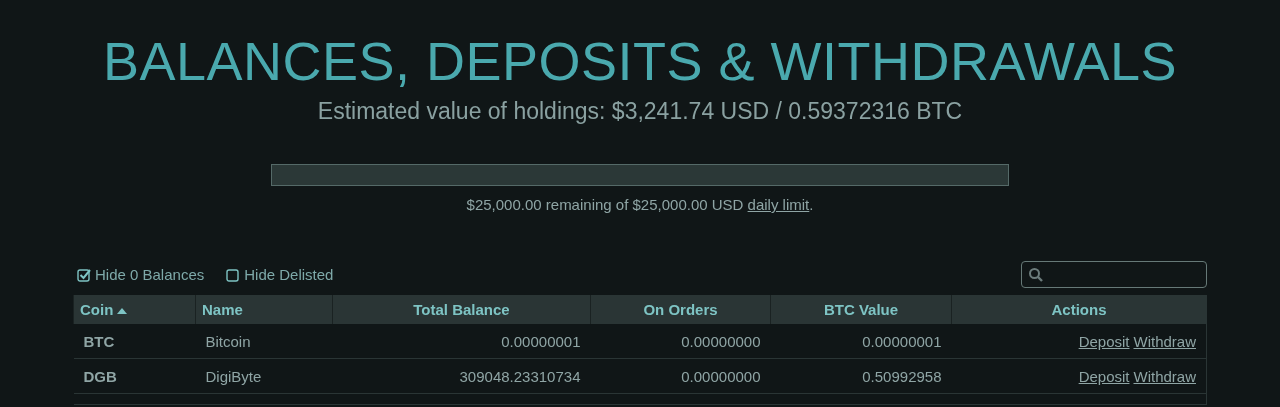 The image size is (1280, 407). What do you see at coordinates (640, 61) in the screenshot?
I see `page-title: BALANCES, DEPOSITS & WITHDRAWALS` at bounding box center [640, 61].